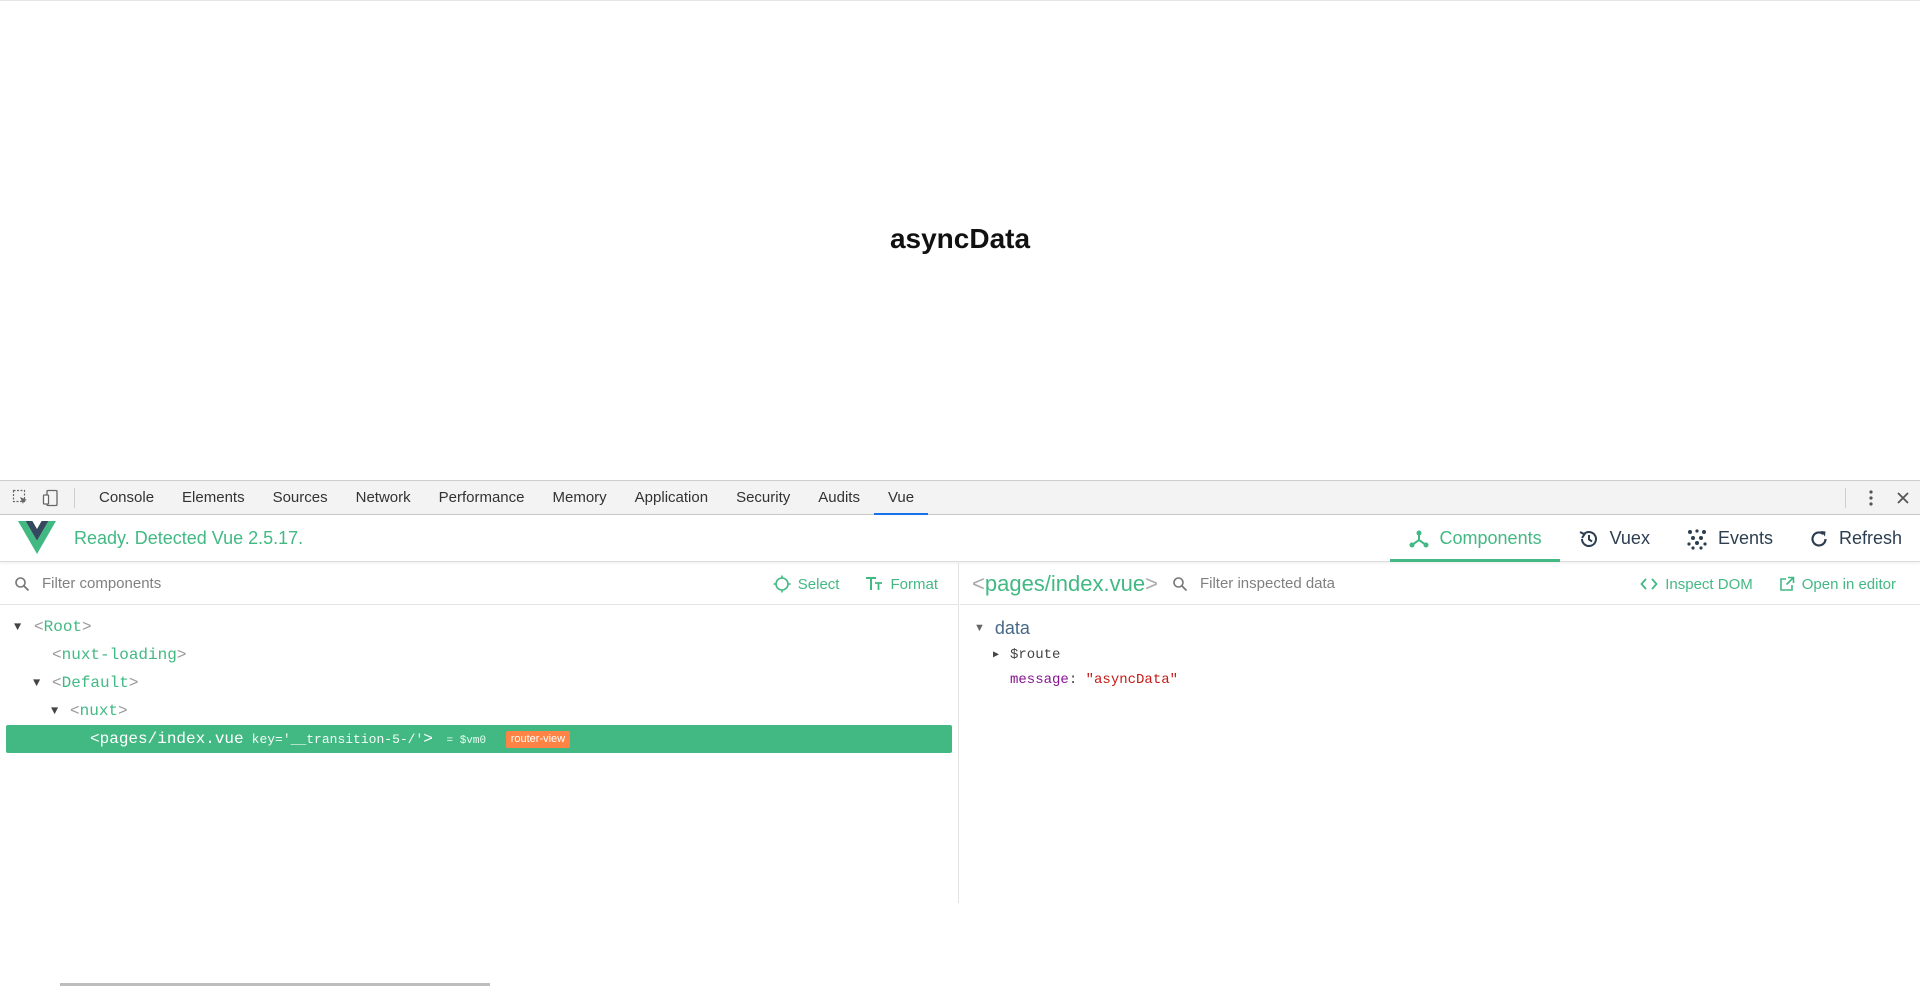 The height and width of the screenshot is (986, 1920). What do you see at coordinates (300, 498) in the screenshot?
I see `tab-sources: Sources` at bounding box center [300, 498].